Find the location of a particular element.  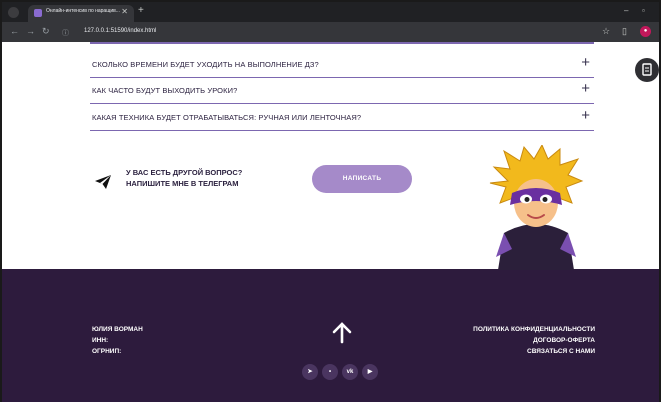

footer-legal-info: ЮЛИЯ ВОРМАН ИНН: ОГРНИП: is located at coordinates (117, 340).